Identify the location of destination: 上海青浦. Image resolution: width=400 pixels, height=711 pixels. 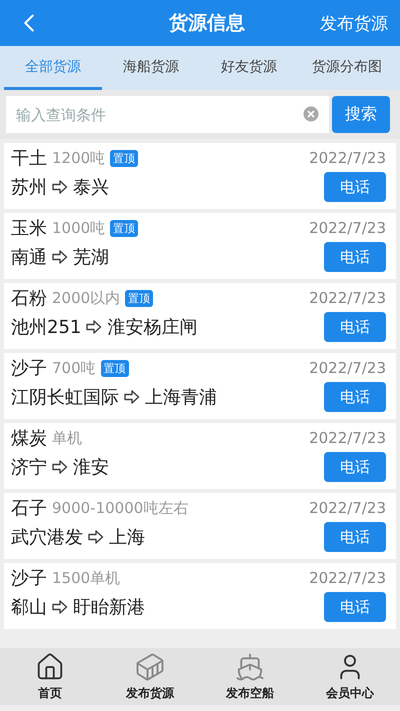
(181, 397).